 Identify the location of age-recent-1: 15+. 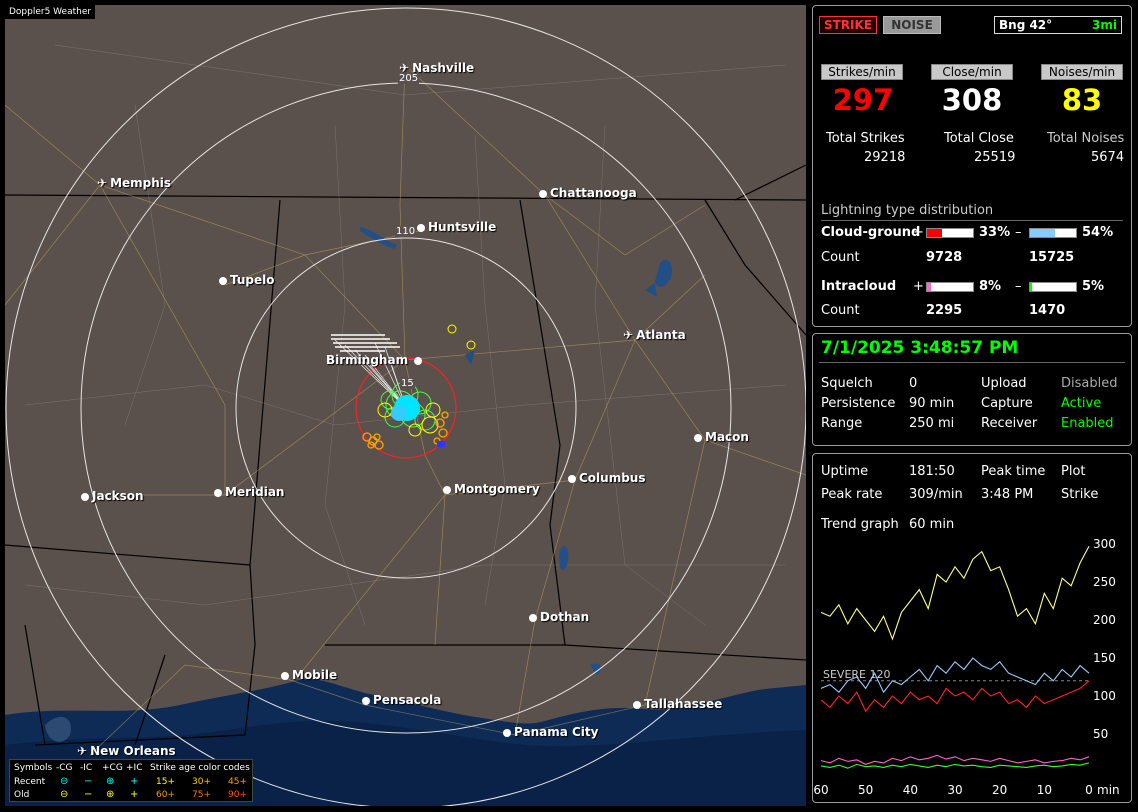
(165, 782).